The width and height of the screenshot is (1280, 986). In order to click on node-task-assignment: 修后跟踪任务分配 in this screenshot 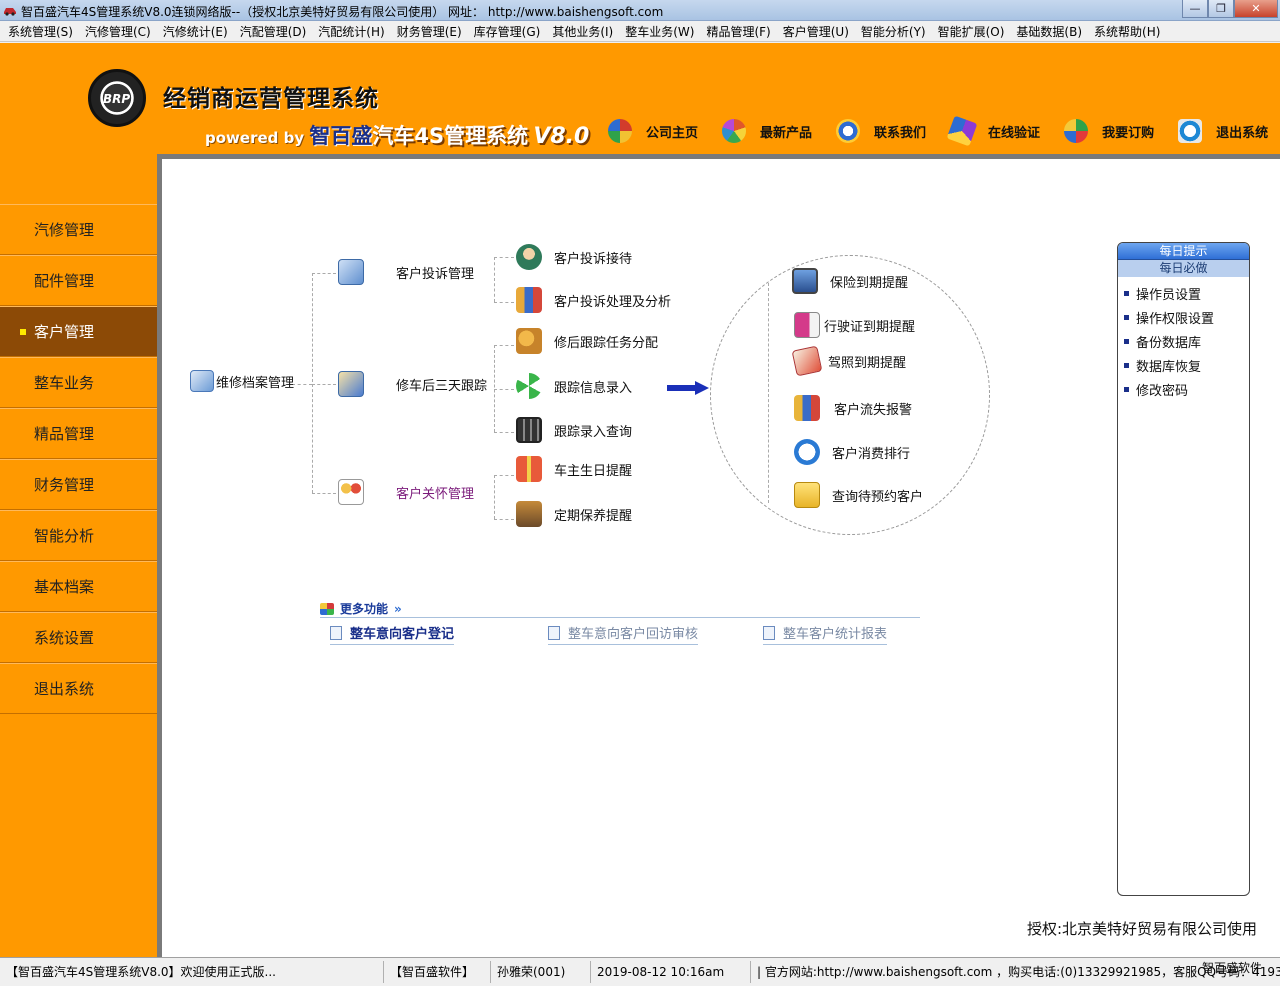, I will do `click(587, 341)`.